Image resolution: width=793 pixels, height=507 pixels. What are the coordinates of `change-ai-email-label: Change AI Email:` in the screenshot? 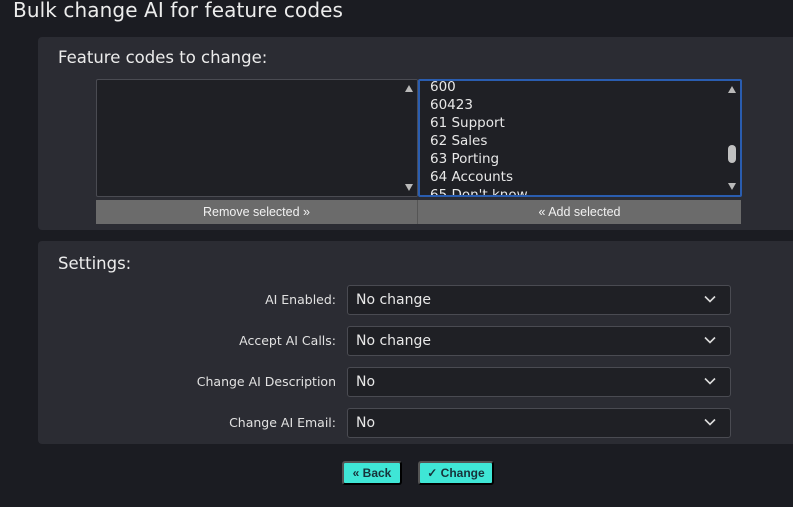 It's located at (282, 422).